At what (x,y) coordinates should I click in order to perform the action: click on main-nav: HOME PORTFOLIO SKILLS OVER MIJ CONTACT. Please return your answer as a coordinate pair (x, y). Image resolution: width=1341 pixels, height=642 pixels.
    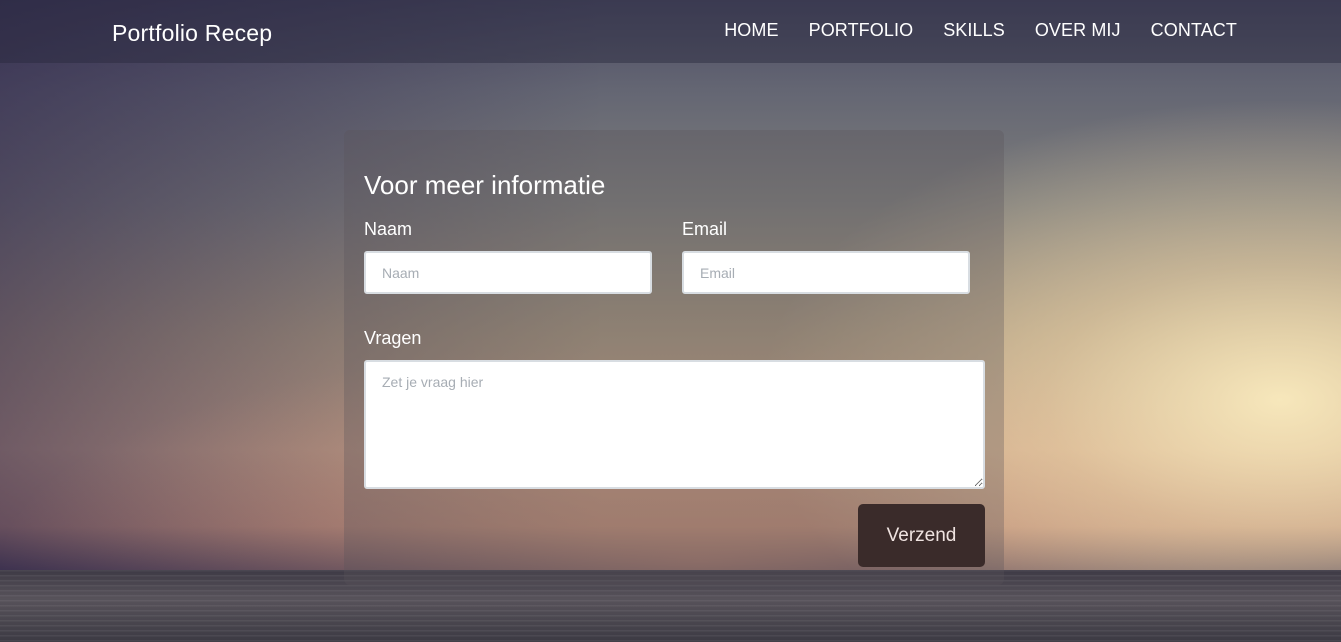
    Looking at the image, I should click on (965, 30).